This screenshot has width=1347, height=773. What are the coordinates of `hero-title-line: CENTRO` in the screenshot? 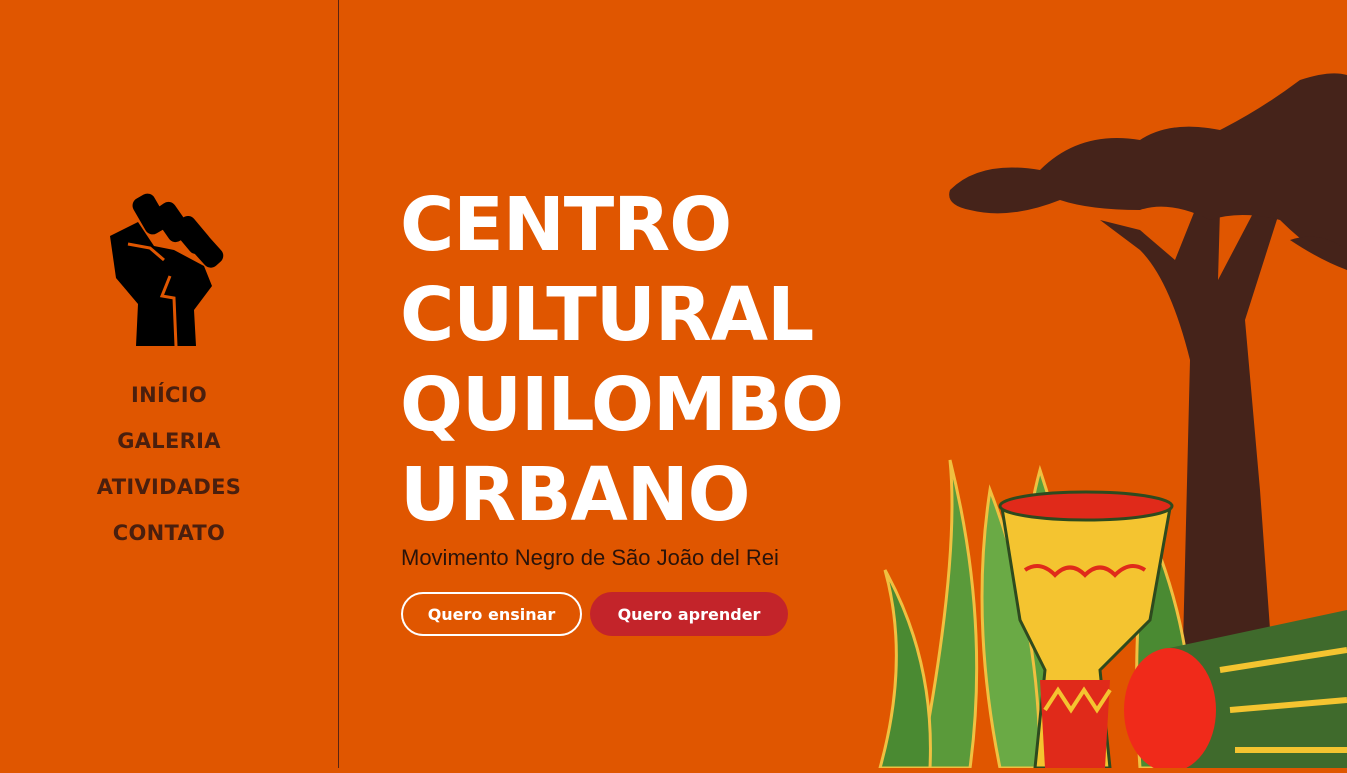 It's located at (566, 225).